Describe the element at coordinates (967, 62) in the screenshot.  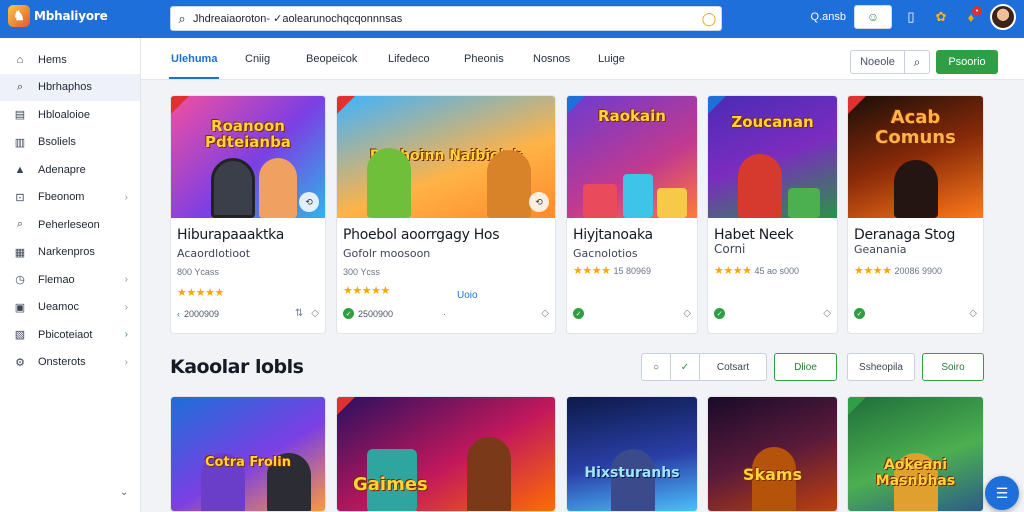
I see `primary-button: Psoorio` at that location.